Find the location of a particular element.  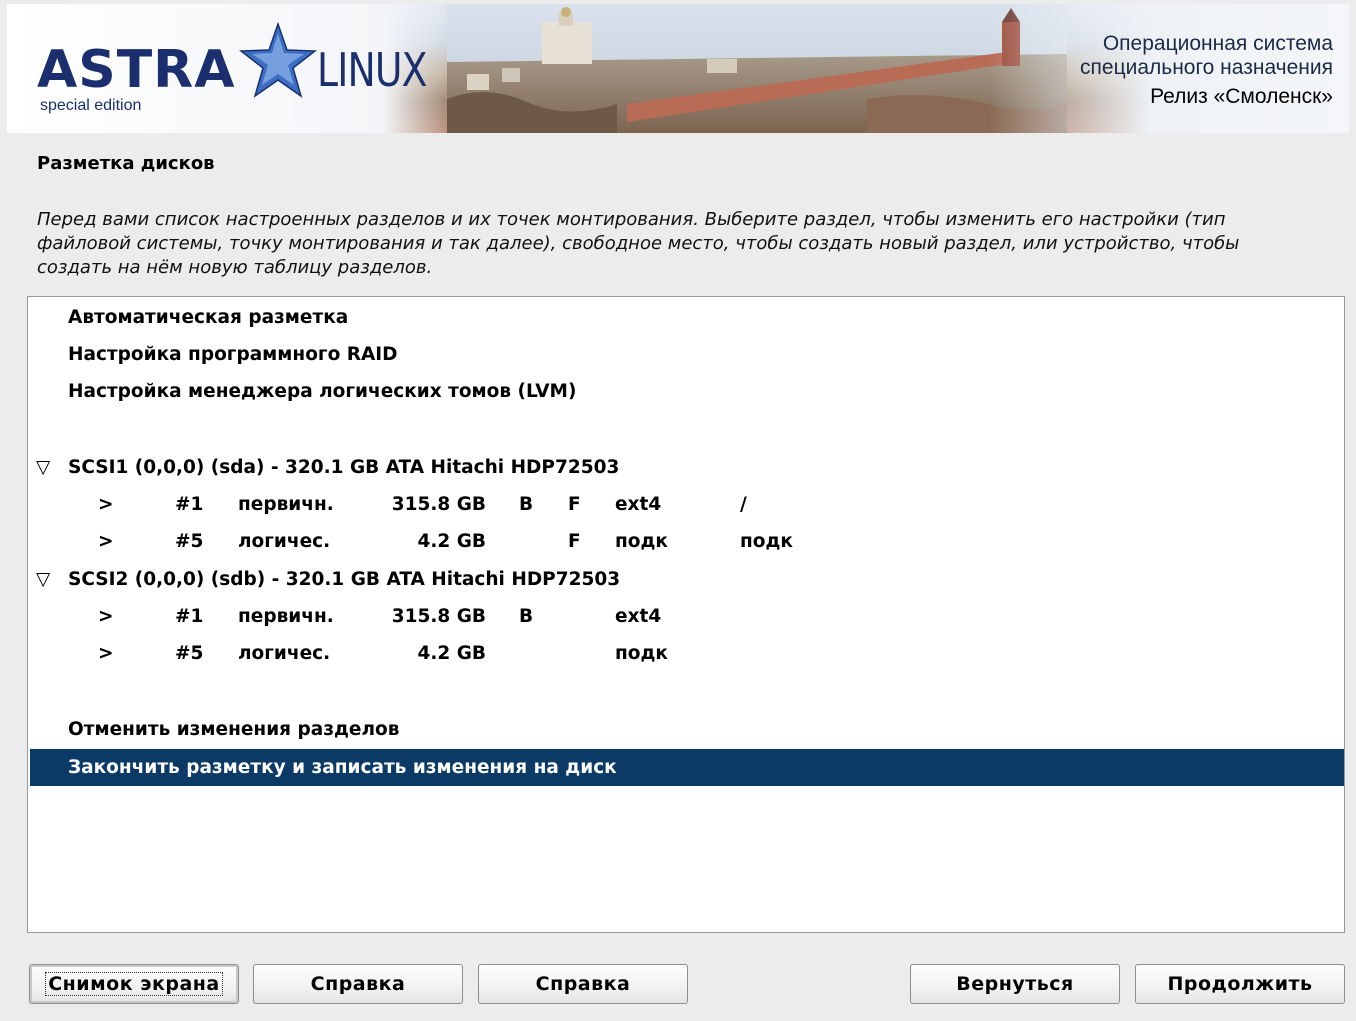

partition-mountpoint: подк is located at coordinates (766, 541).